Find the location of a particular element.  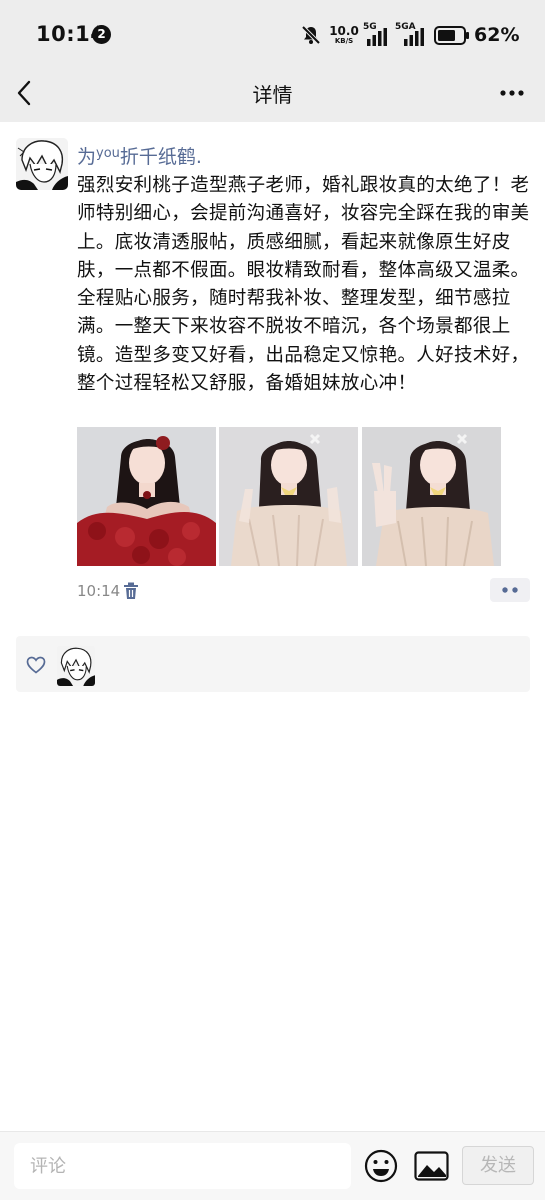

mute-bell-icon is located at coordinates (311, 35).